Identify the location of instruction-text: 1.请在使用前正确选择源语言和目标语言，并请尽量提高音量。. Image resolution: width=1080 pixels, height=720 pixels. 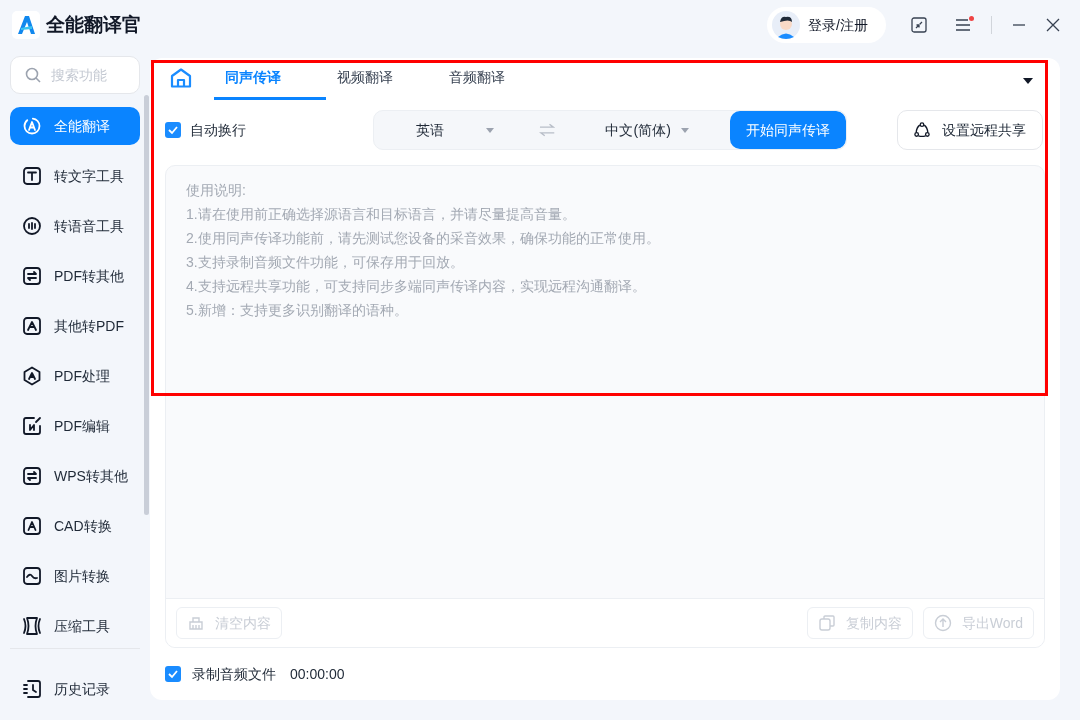
(381, 214).